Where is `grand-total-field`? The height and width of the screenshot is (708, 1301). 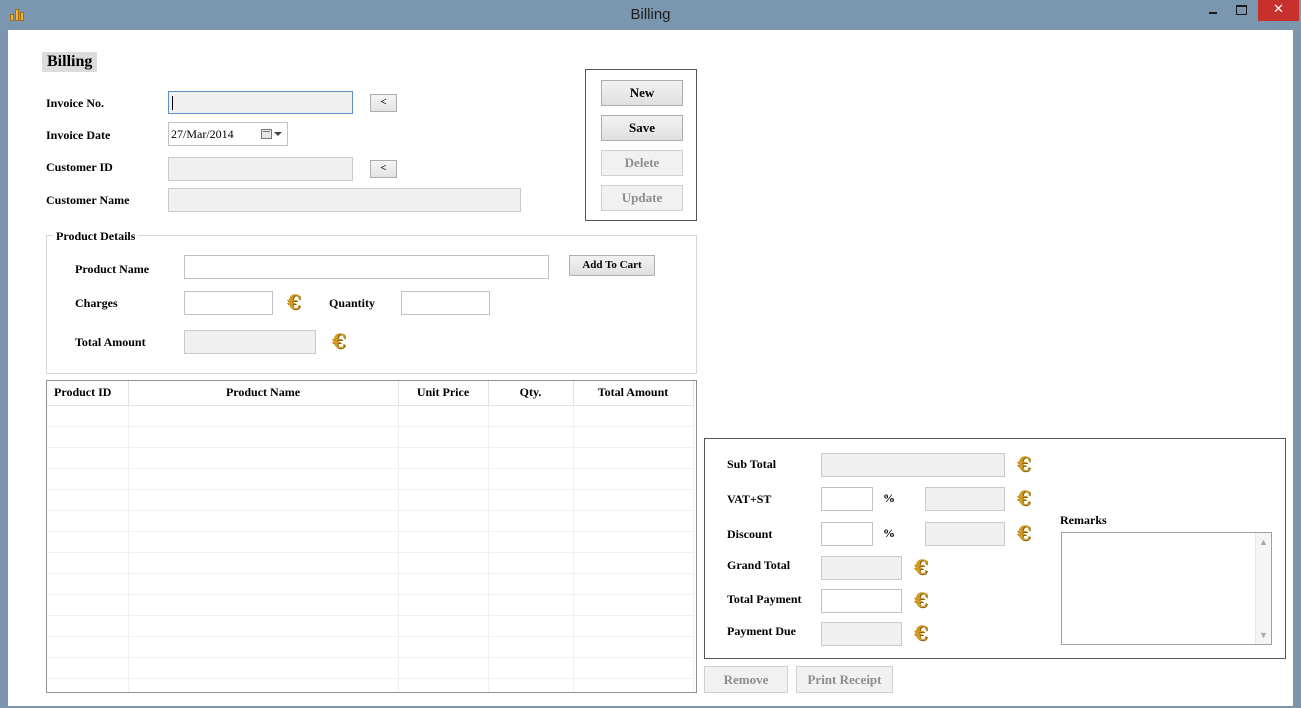
grand-total-field is located at coordinates (861, 568).